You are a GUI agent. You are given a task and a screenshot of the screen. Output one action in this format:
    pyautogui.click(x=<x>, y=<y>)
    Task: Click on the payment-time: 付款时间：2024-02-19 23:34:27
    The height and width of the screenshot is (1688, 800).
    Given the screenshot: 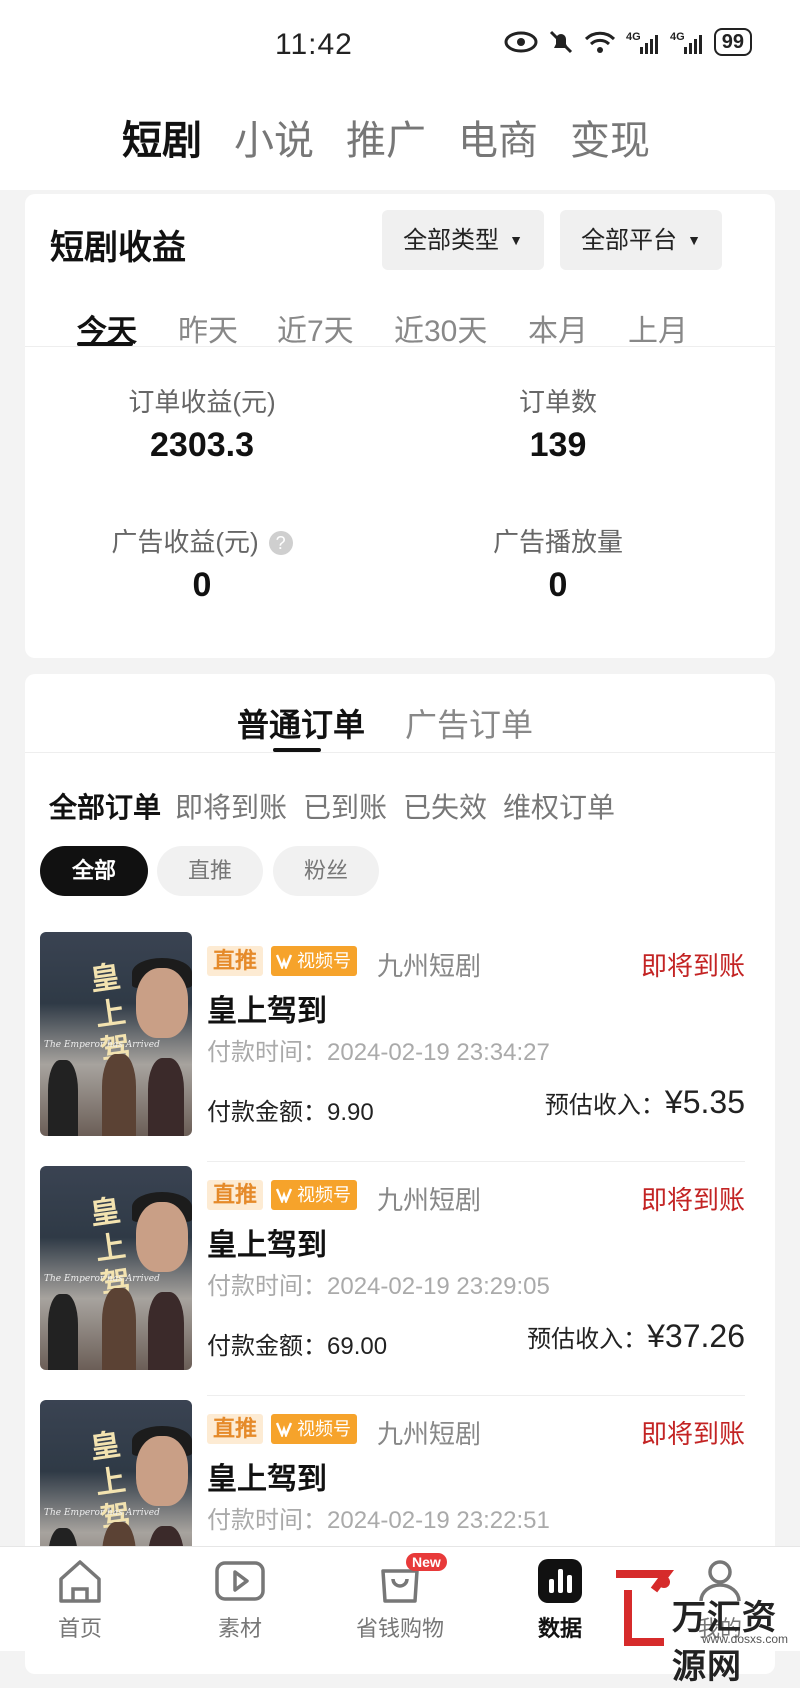 What is the action you would take?
    pyautogui.click(x=378, y=1049)
    